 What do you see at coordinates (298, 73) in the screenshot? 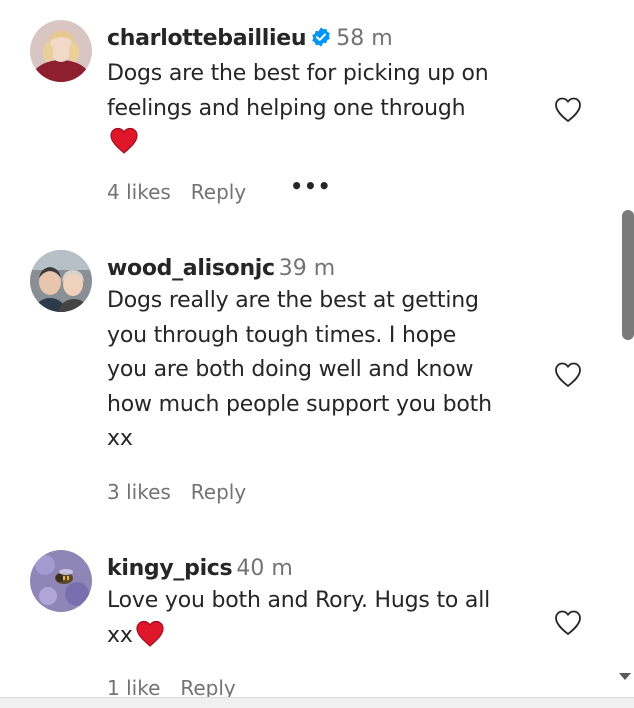
I see `comment-line: Dogs are the best for picking up on` at bounding box center [298, 73].